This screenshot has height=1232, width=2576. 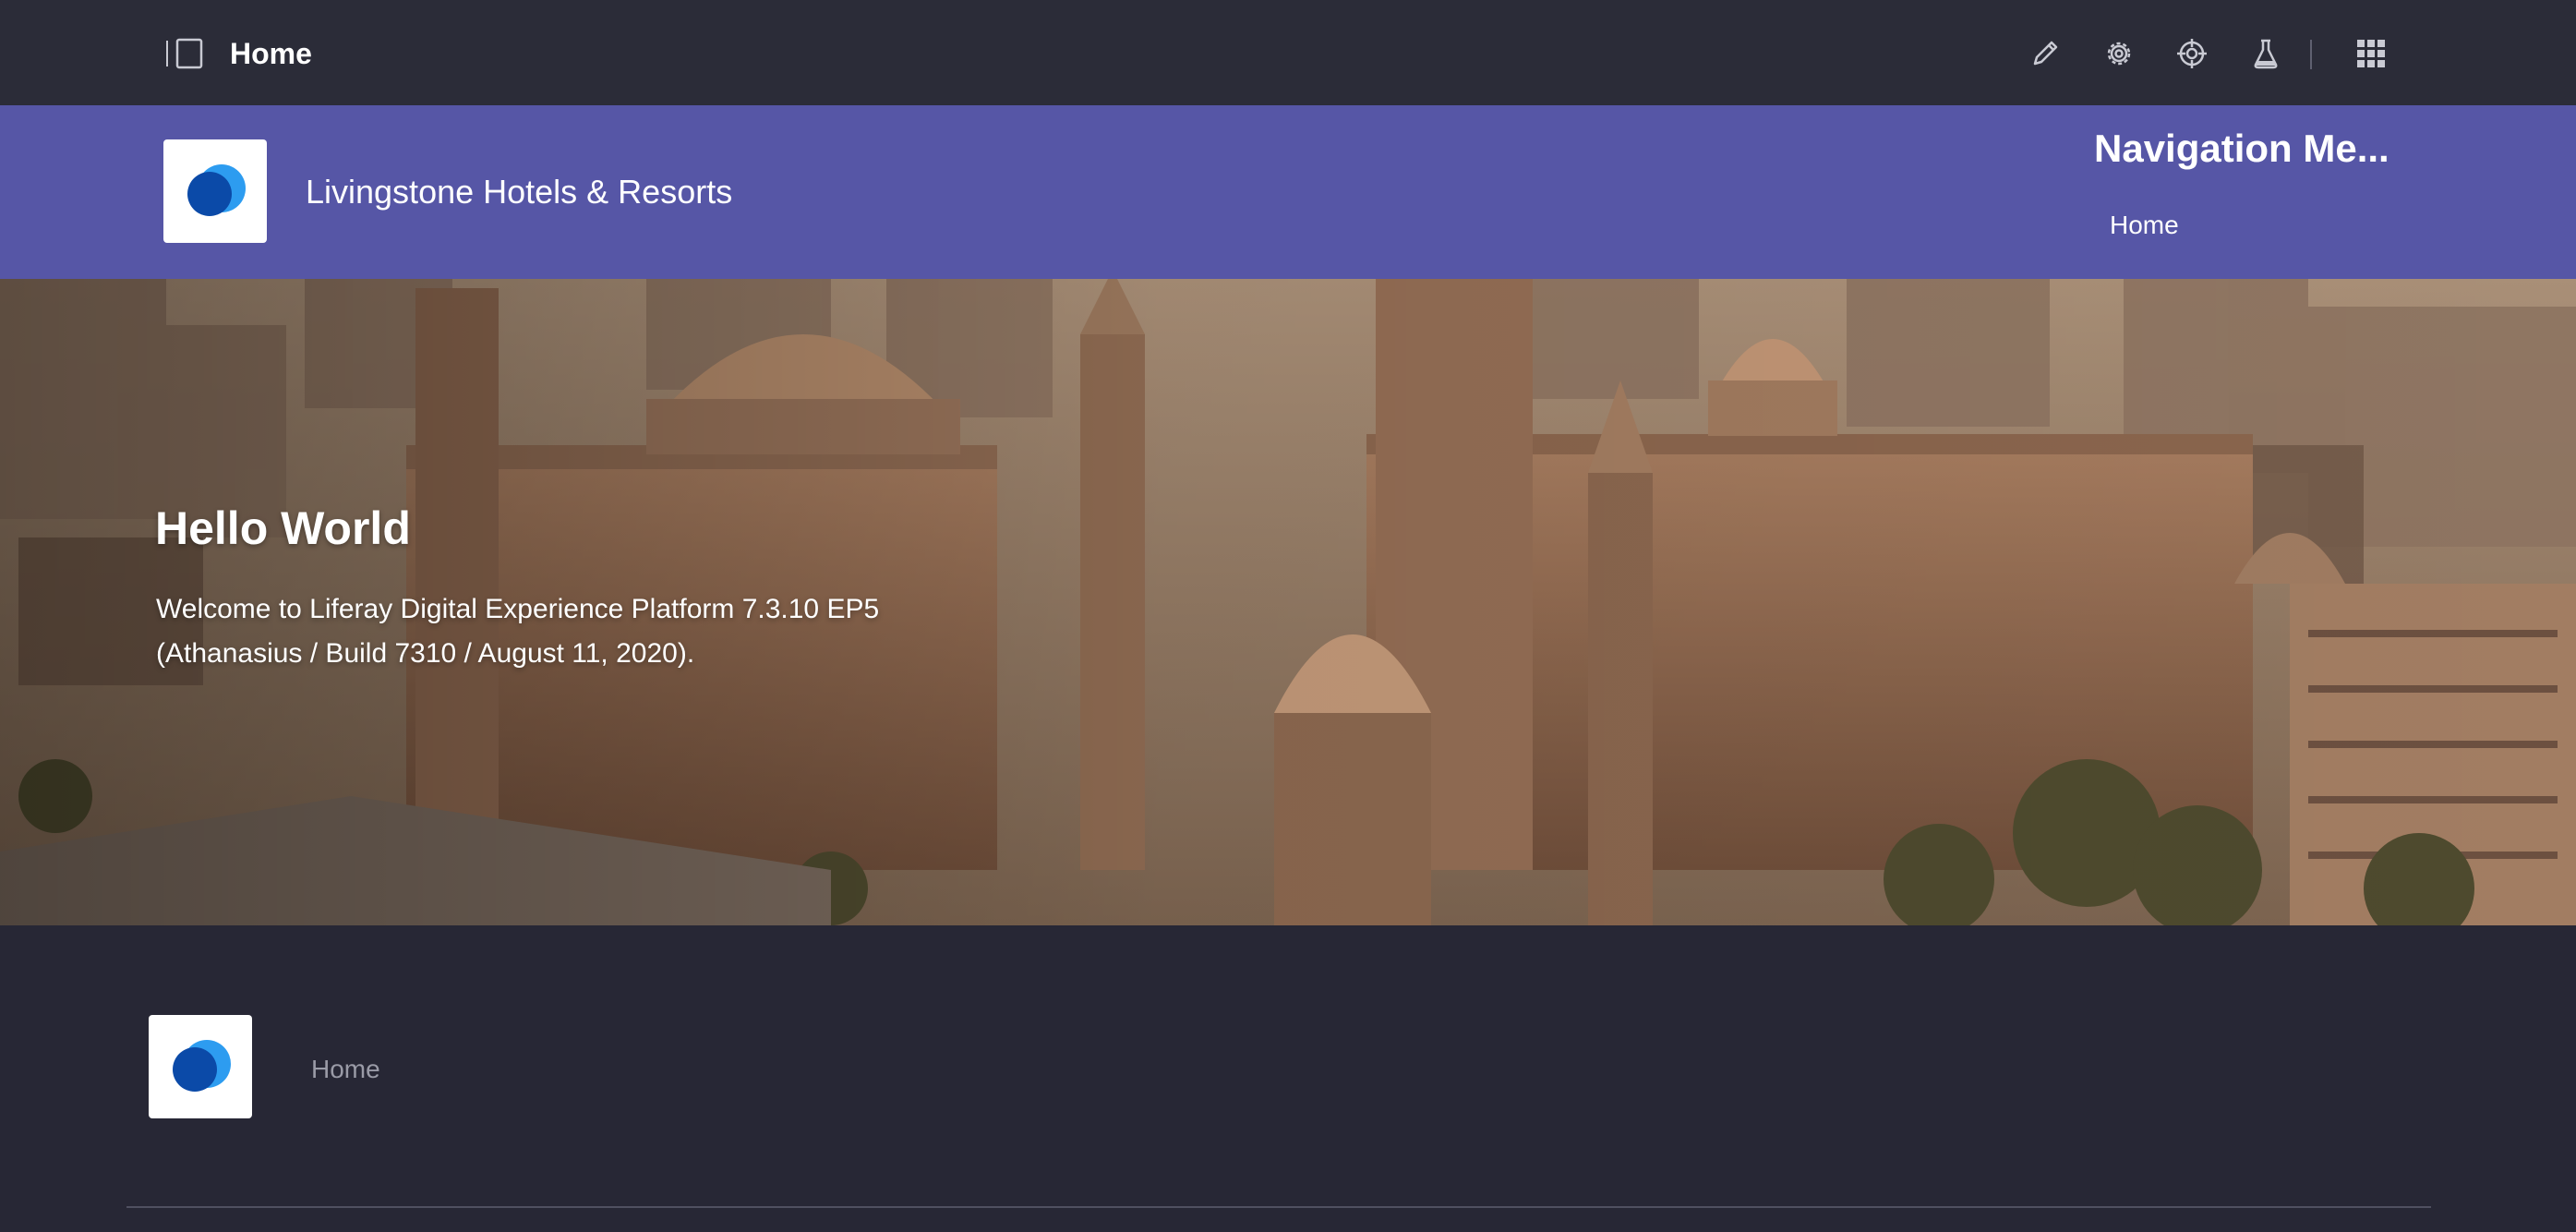 What do you see at coordinates (283, 528) in the screenshot?
I see `hero-title: Hello World` at bounding box center [283, 528].